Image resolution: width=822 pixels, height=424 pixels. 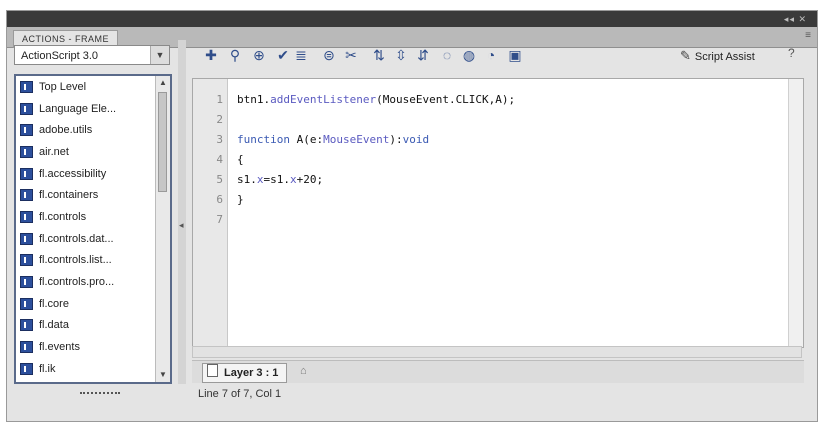 I want to click on code-line: s1.x=s1.x+20;, so click(x=280, y=179).